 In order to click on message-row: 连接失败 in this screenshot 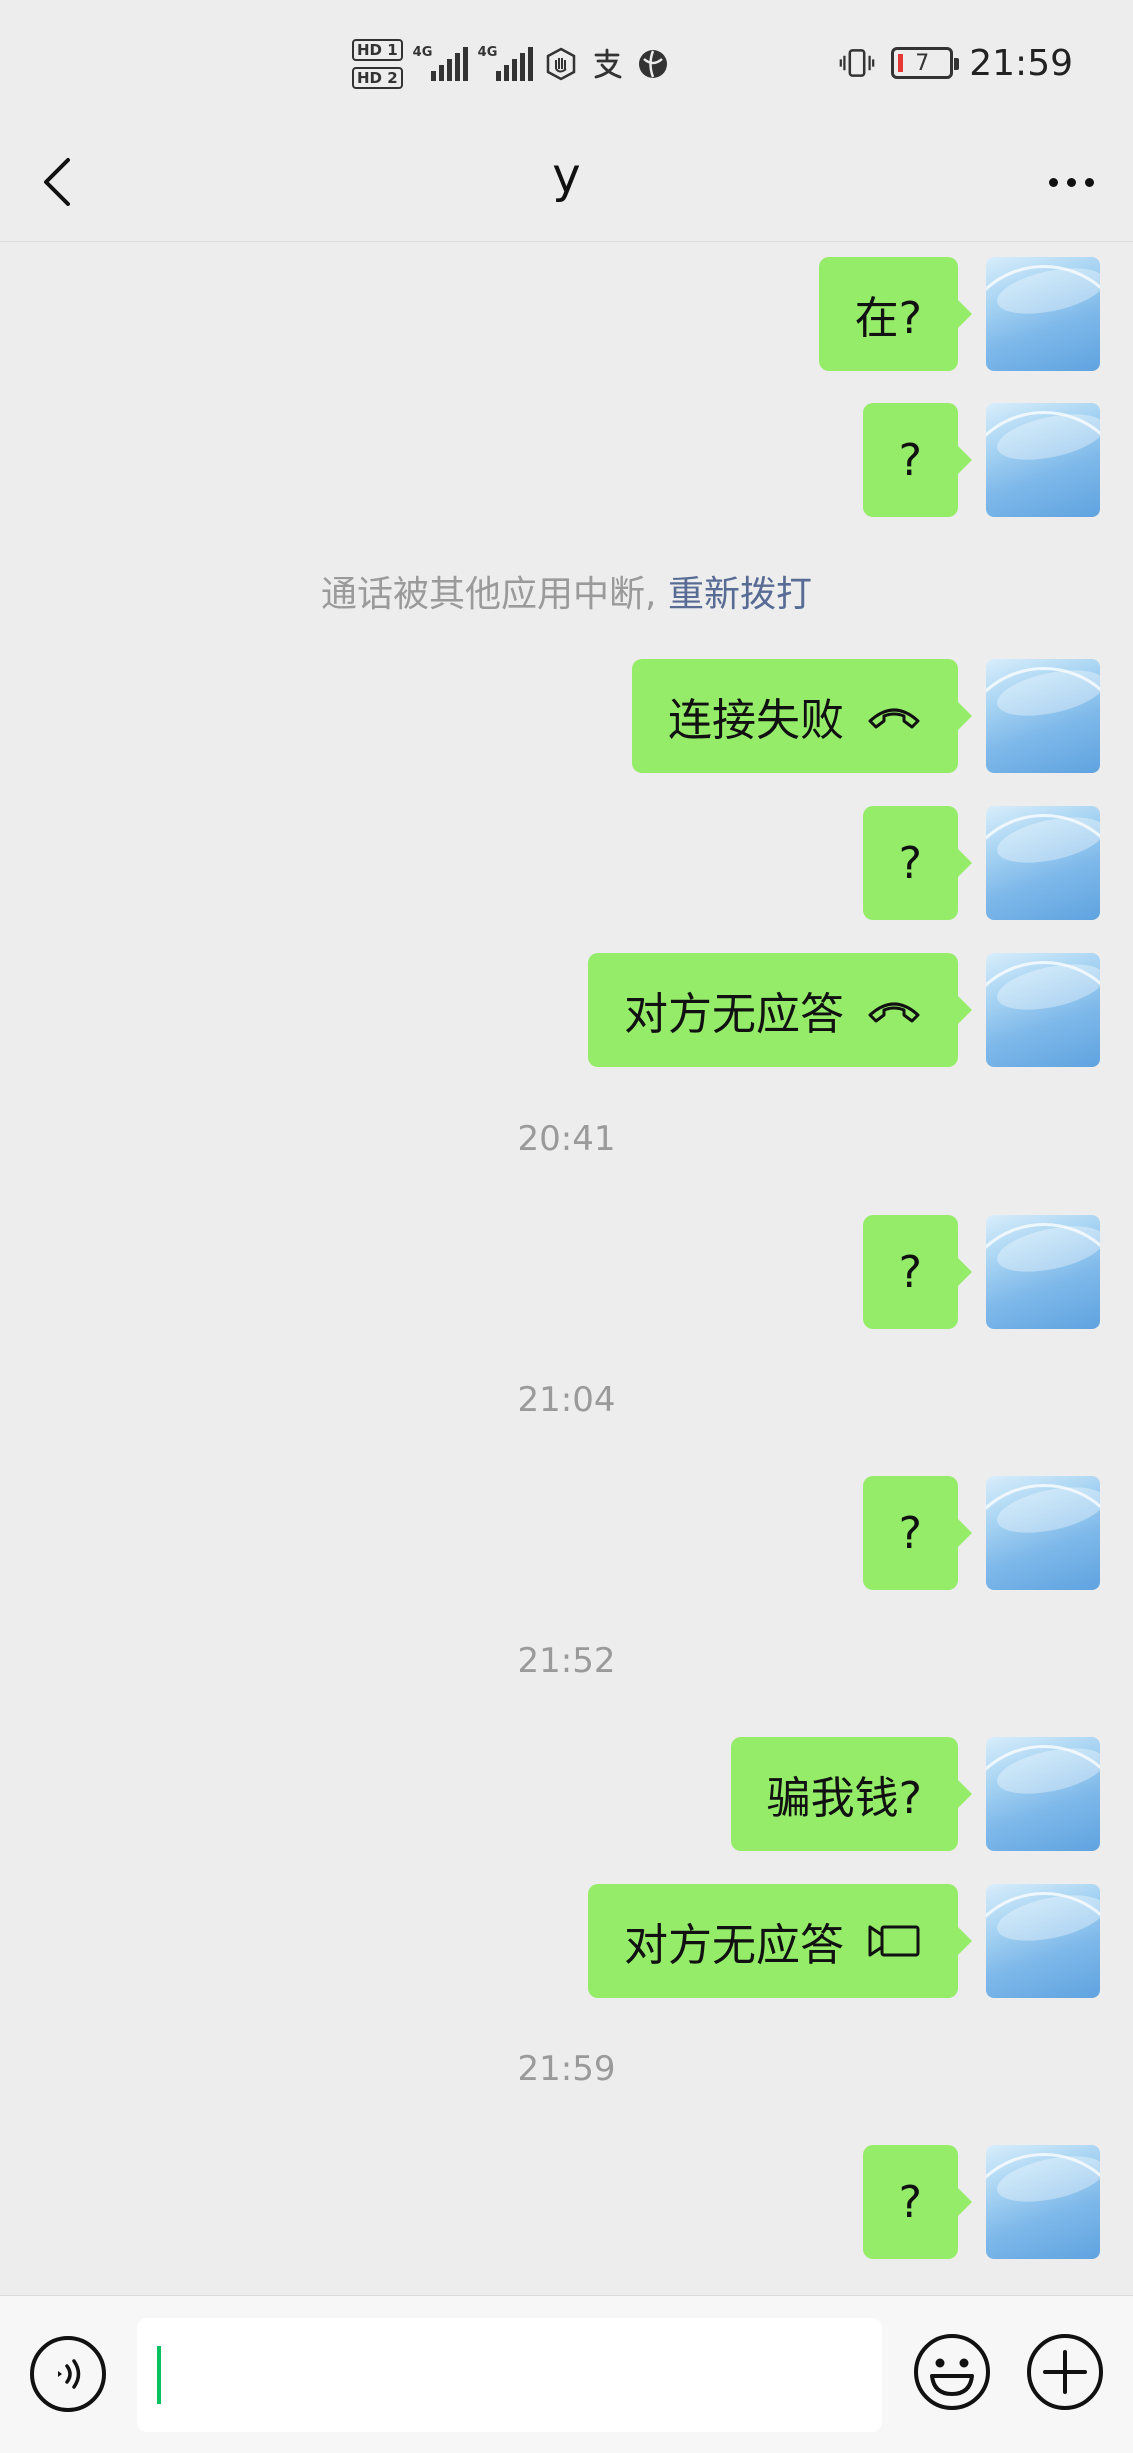, I will do `click(866, 716)`.